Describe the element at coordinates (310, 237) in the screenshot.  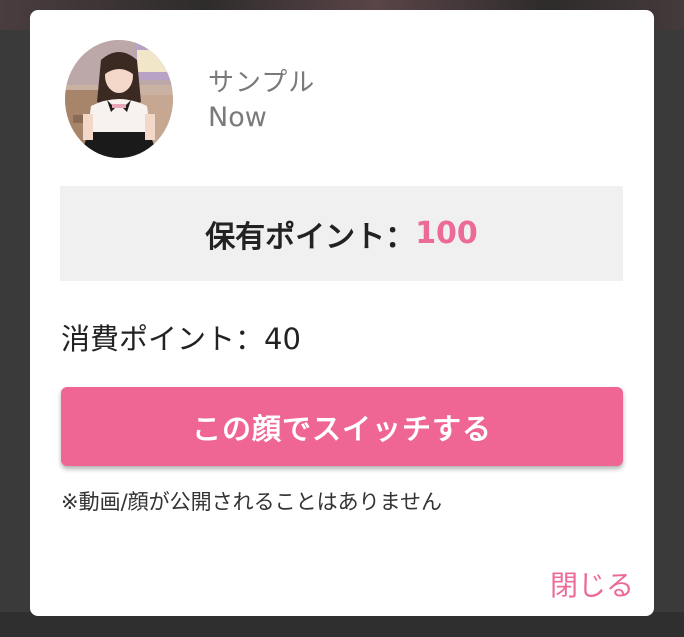
I see `owned-points-label: 保有ポイント：` at that location.